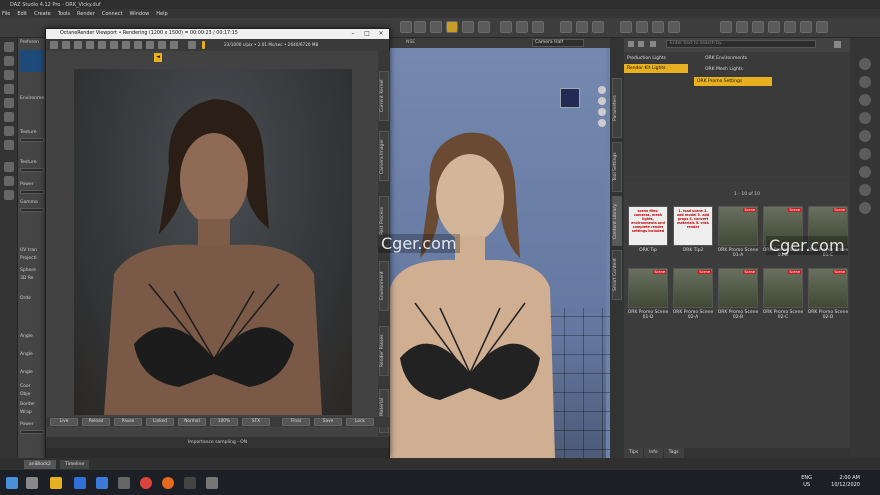 The image size is (880, 495). I want to click on firefox-icon, so click(168, 483).